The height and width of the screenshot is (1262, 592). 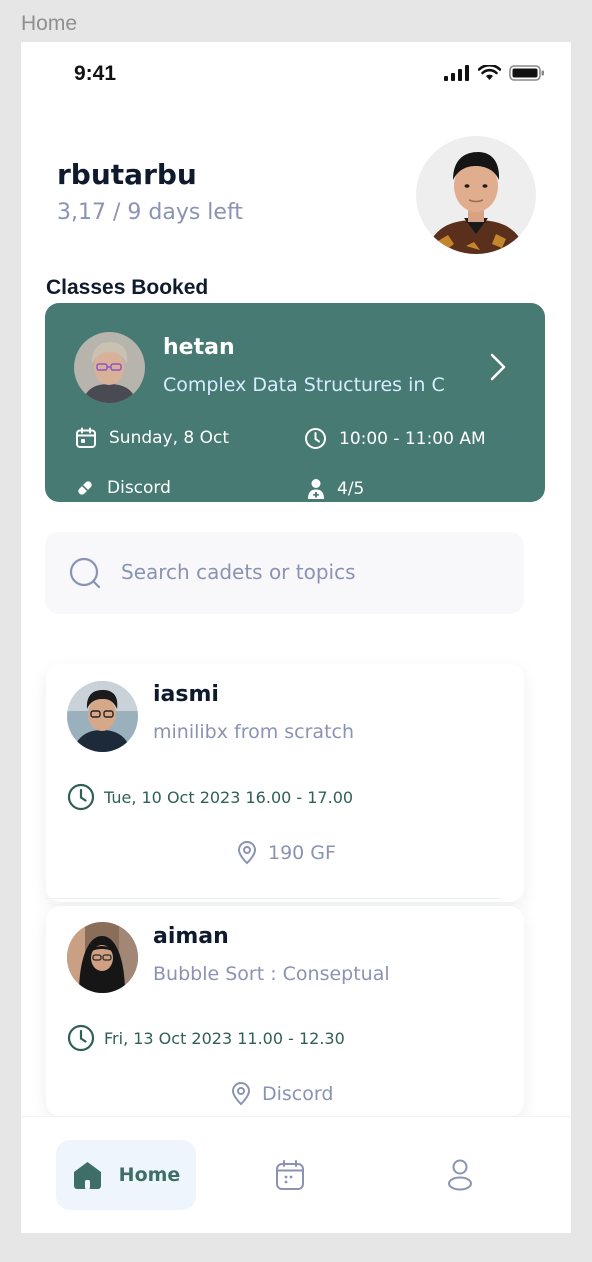 What do you see at coordinates (229, 797) in the screenshot?
I see `class-datetime-text: Tue, 10 Oct 2023 16.00 - 17.00` at bounding box center [229, 797].